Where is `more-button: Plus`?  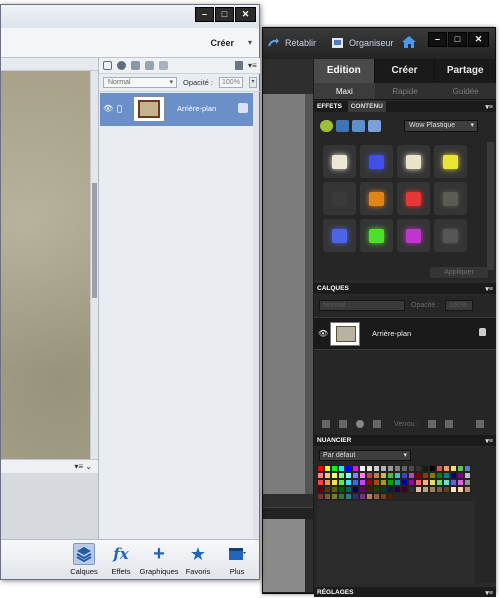 more-button: Plus is located at coordinates (237, 559).